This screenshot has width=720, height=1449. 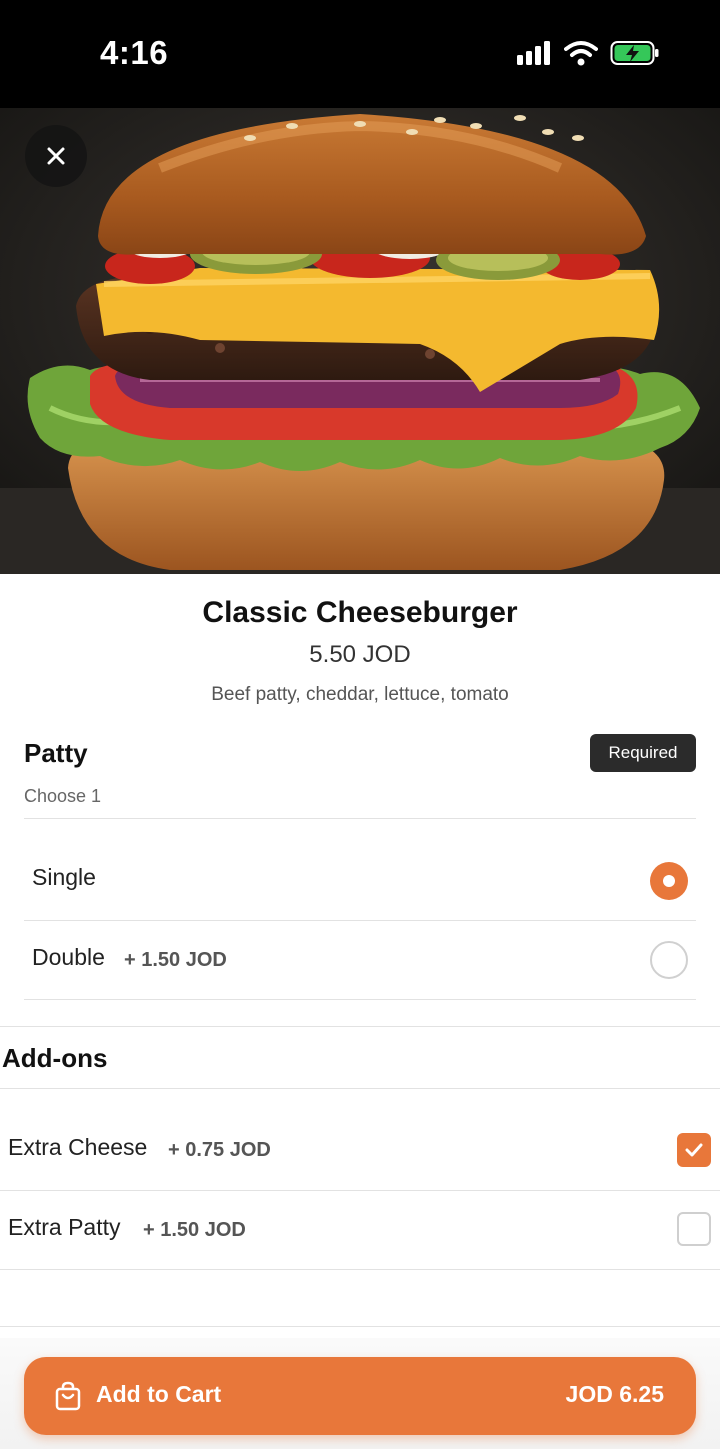 I want to click on addon-option-extra-cheese: Extra Cheese + 0.75 JOD, so click(x=360, y=1150).